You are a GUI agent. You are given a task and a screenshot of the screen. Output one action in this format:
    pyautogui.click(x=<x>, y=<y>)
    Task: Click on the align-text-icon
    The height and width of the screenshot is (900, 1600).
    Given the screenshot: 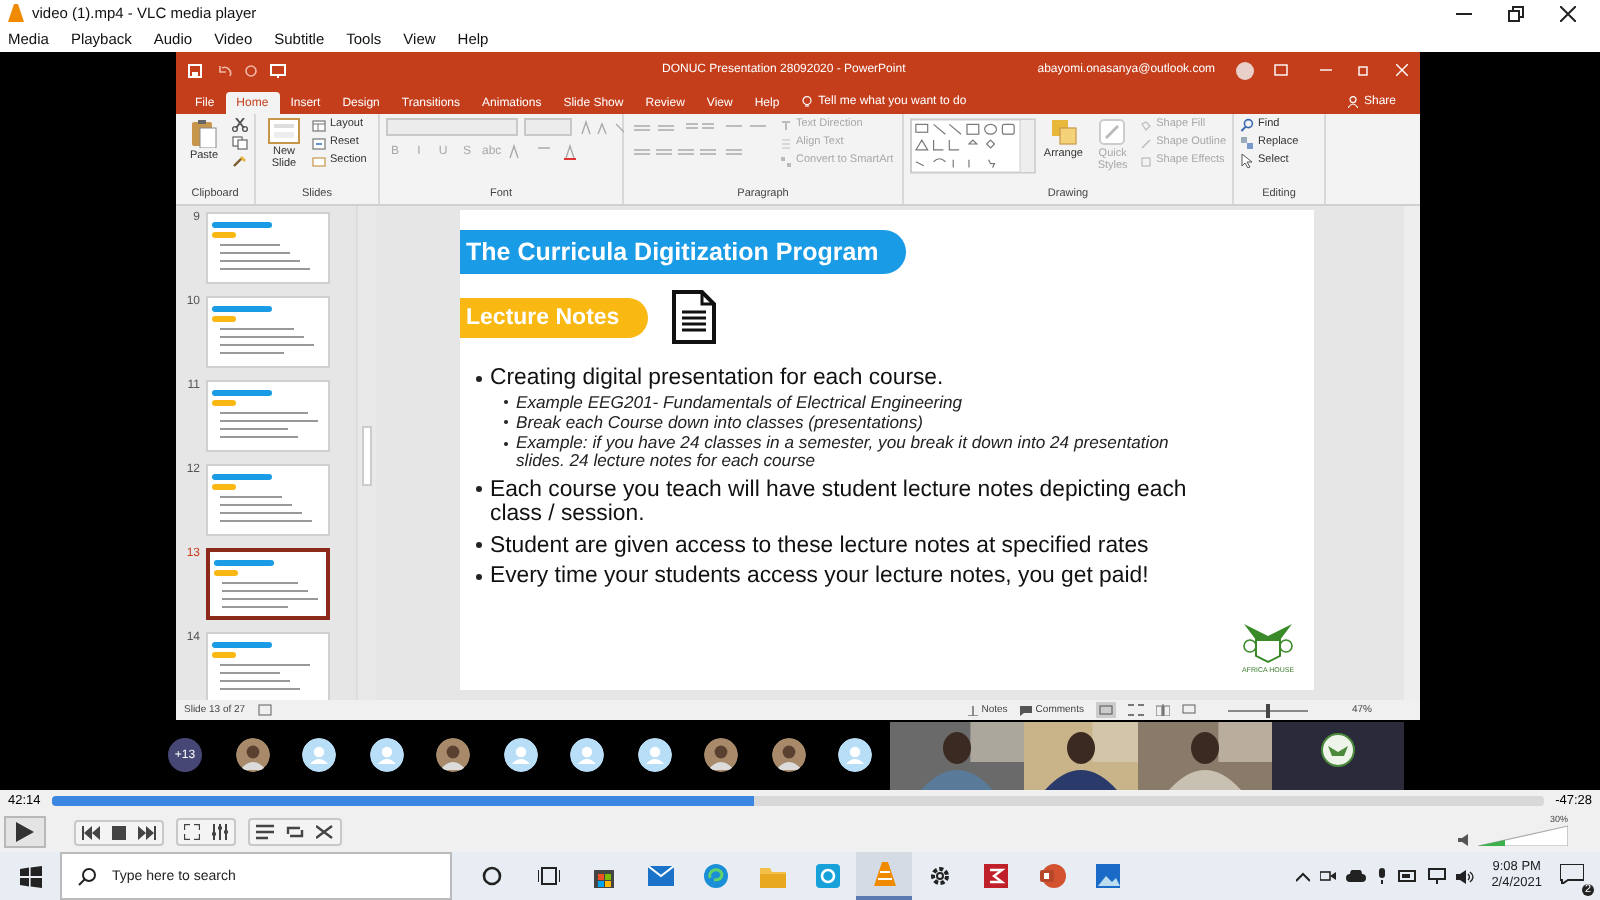 What is the action you would take?
    pyautogui.click(x=786, y=143)
    